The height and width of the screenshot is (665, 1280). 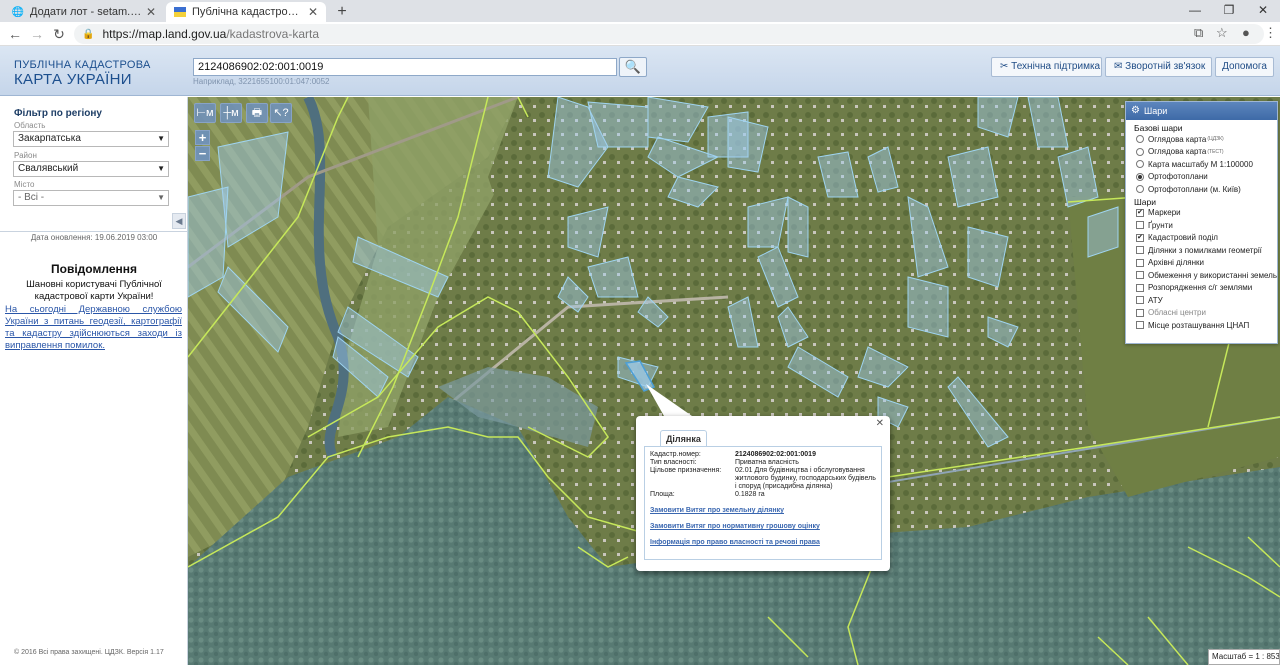 What do you see at coordinates (1215, 139) in the screenshot?
I see `base-layer-sup: (ЦДЗК)` at bounding box center [1215, 139].